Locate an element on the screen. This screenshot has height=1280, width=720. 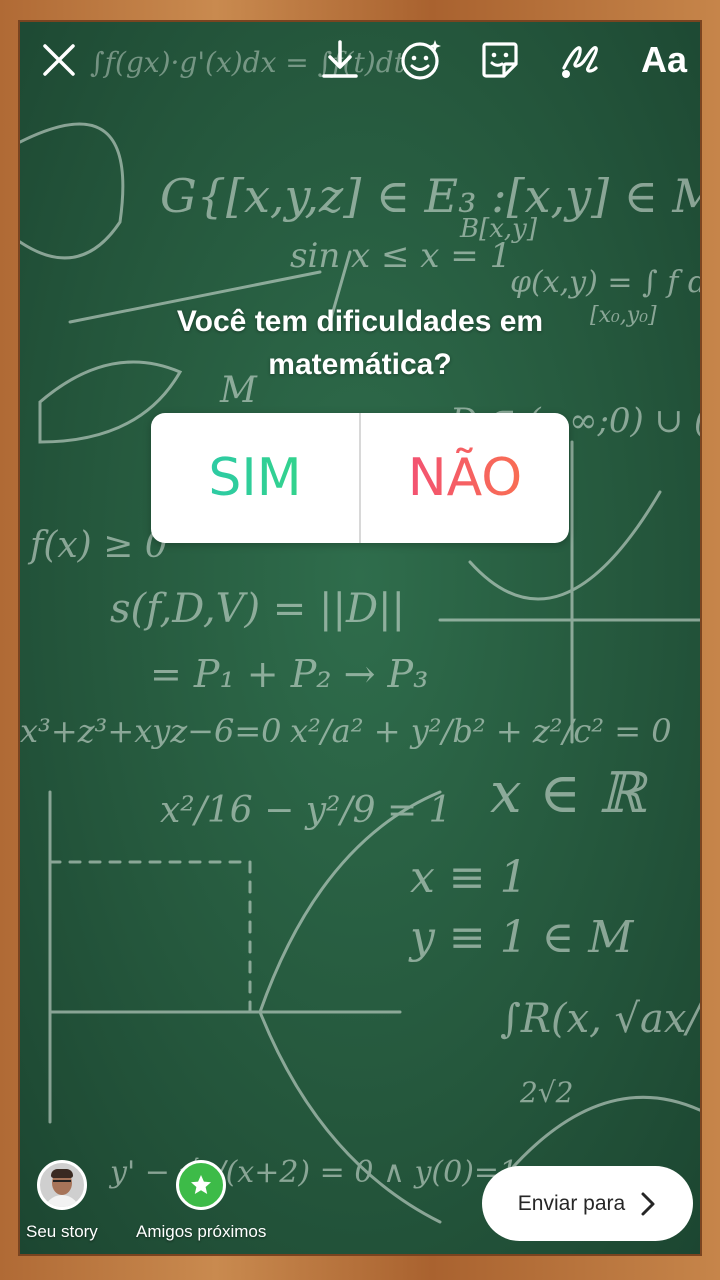
close-friends-label: Amigos próximos is located at coordinates (201, 1231).